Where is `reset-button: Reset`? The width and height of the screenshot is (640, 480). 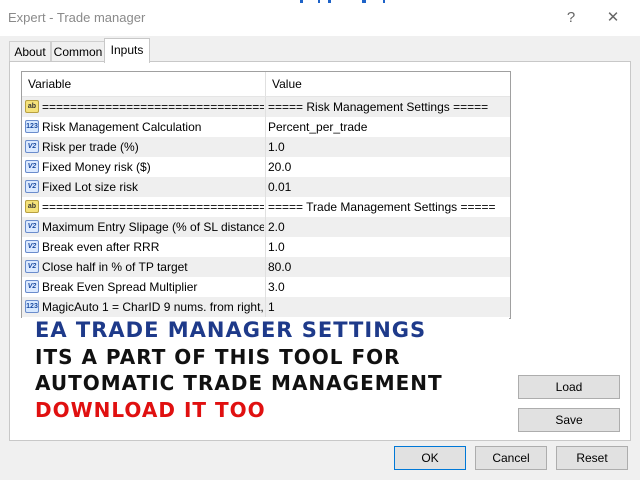 reset-button: Reset is located at coordinates (592, 458).